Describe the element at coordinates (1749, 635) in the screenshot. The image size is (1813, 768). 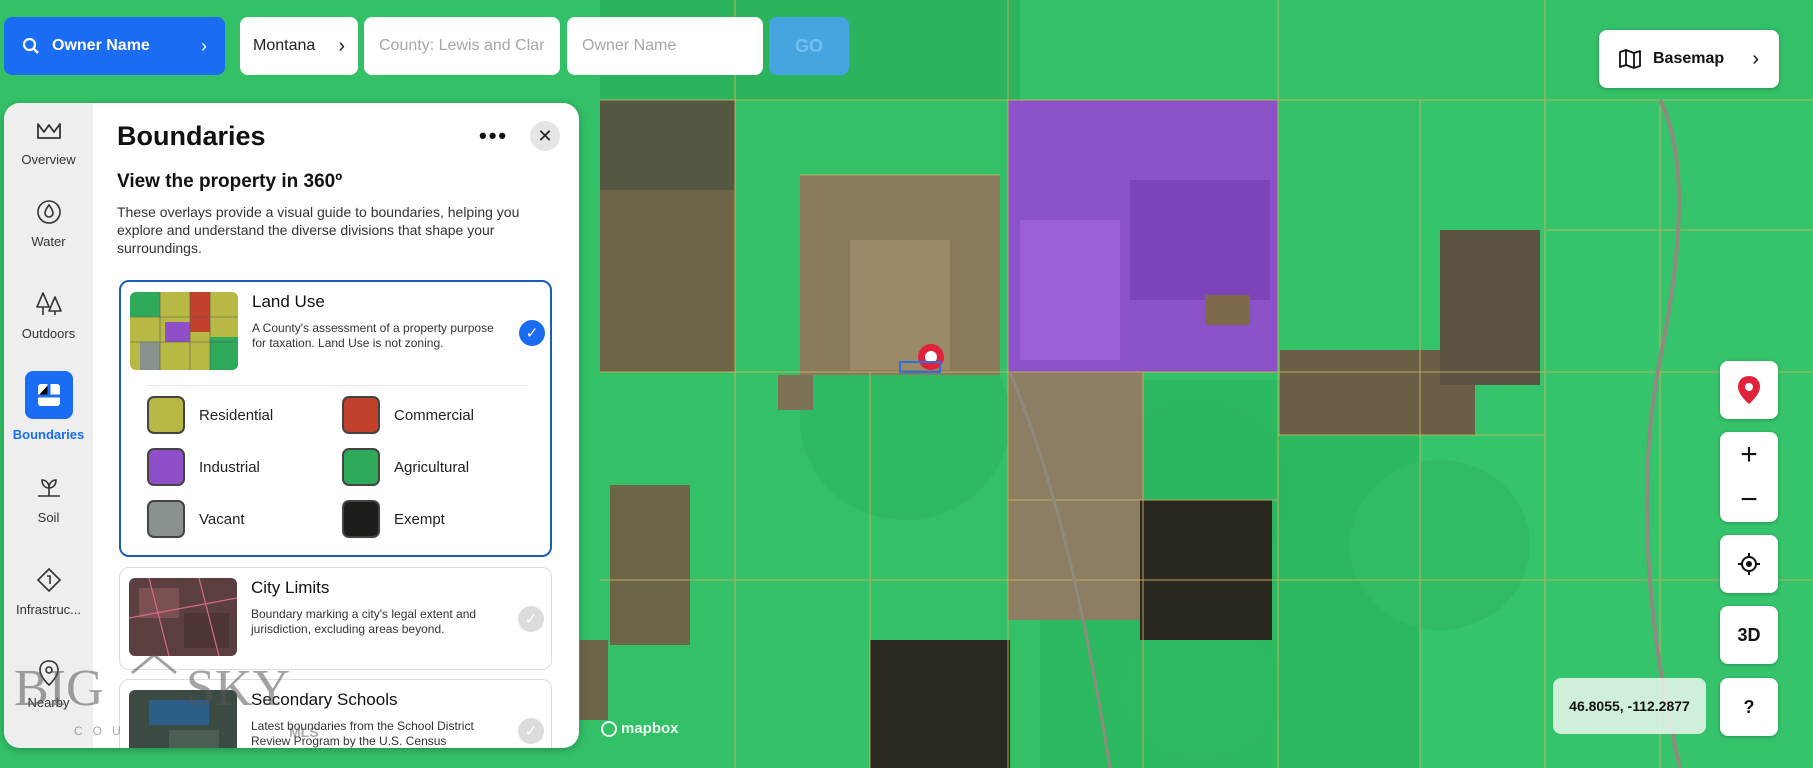
I see `3d-toggle-button: 3D` at that location.